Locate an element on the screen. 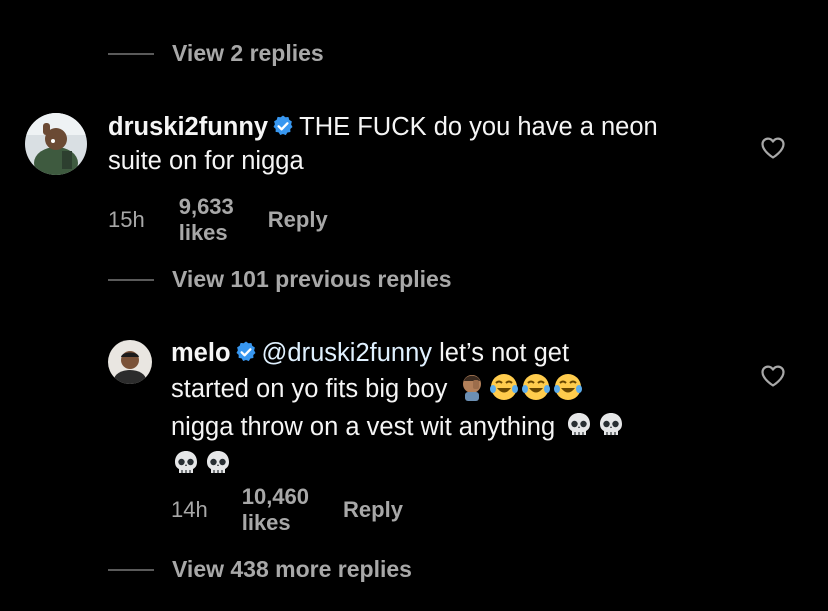 The height and width of the screenshot is (611, 828). comment-text-line2: started on yo fits big boy is located at coordinates (309, 389).